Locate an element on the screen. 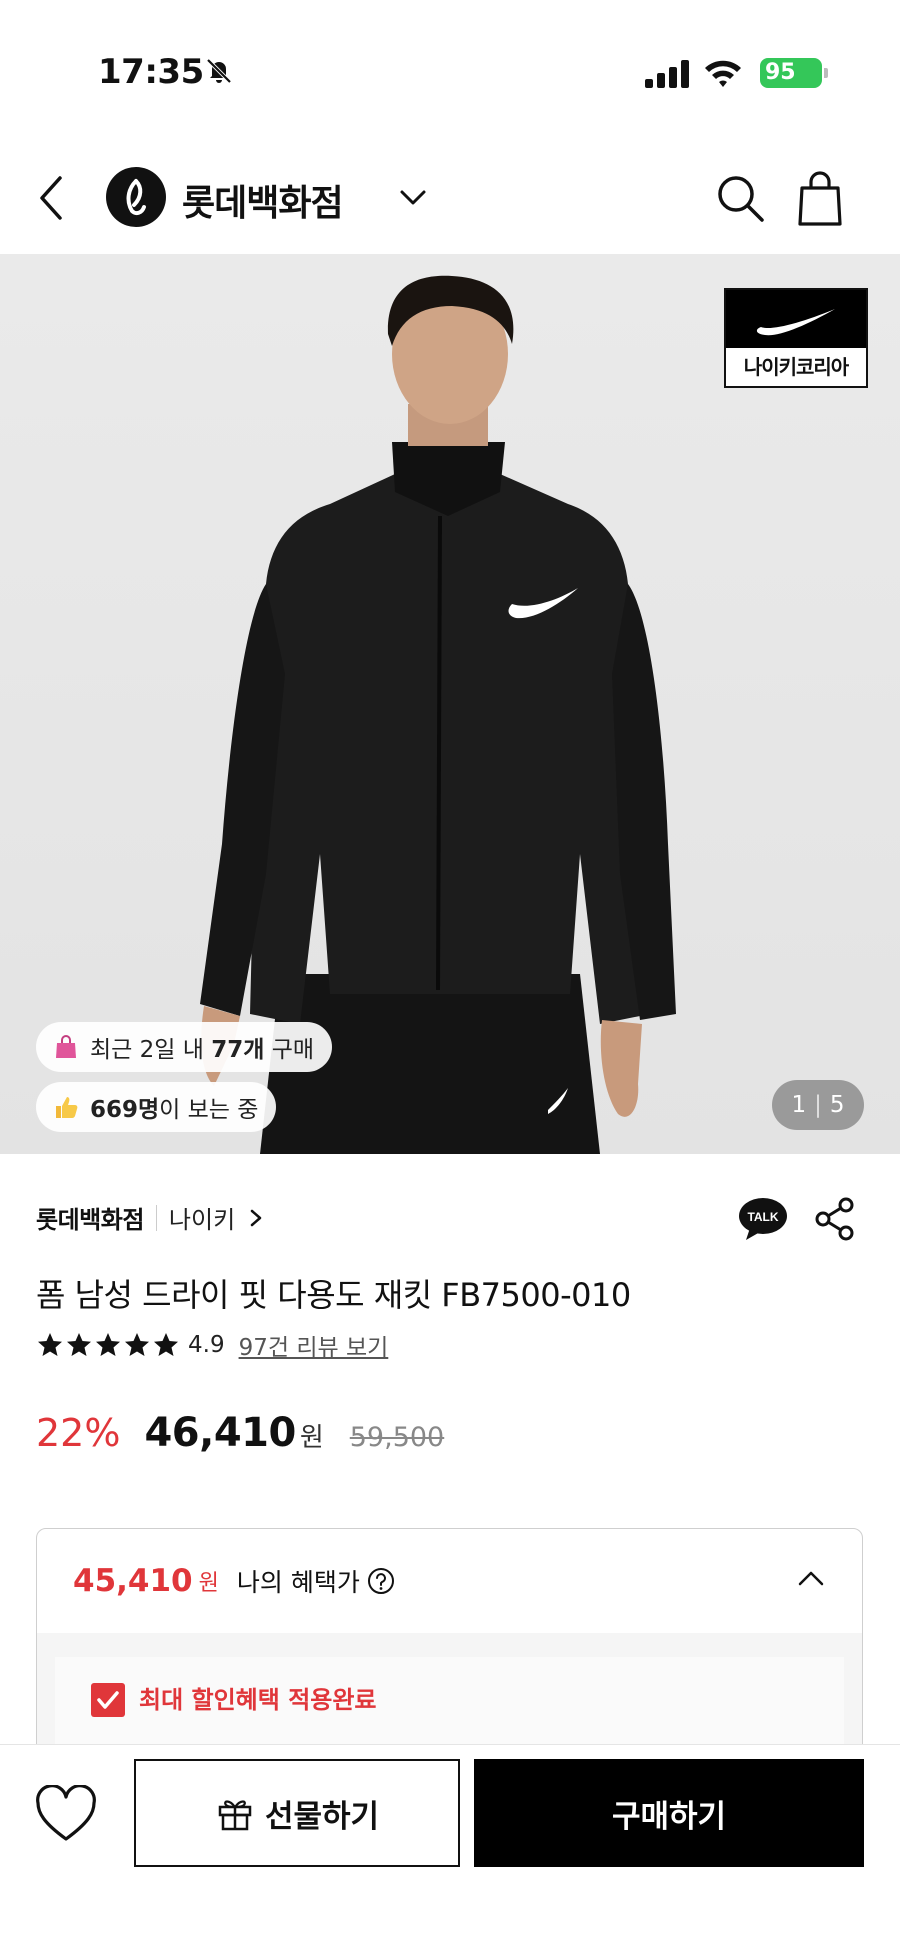 This screenshot has width=900, height=1956. chevron-up-icon is located at coordinates (811, 1578).